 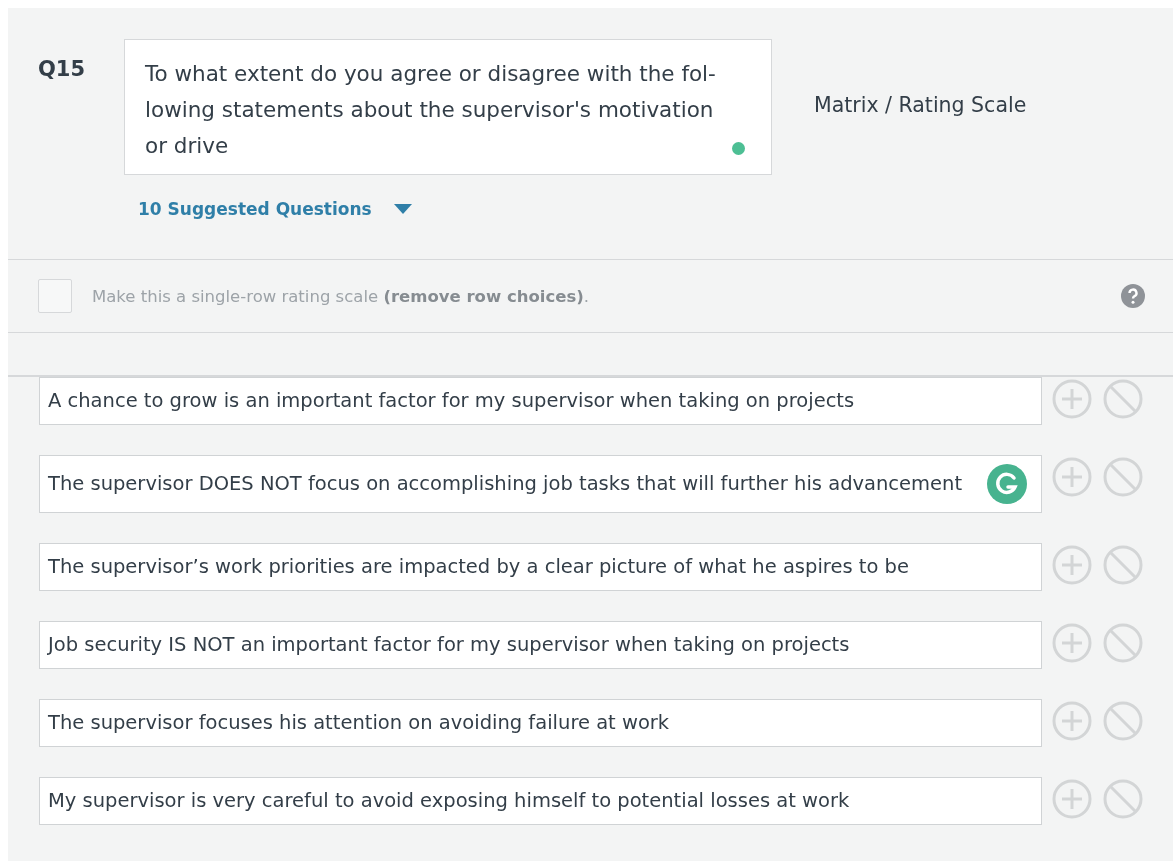 What do you see at coordinates (738, 148) in the screenshot?
I see `status-dot-icon` at bounding box center [738, 148].